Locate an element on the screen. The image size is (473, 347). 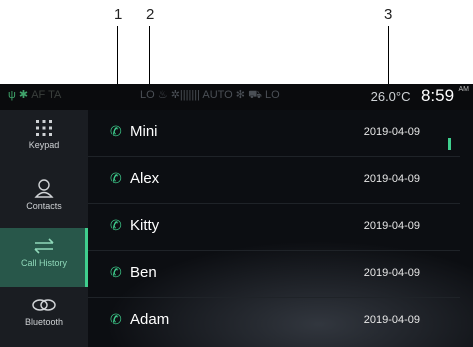
sidebar-item-label: Keypad is located at coordinates (44, 145).